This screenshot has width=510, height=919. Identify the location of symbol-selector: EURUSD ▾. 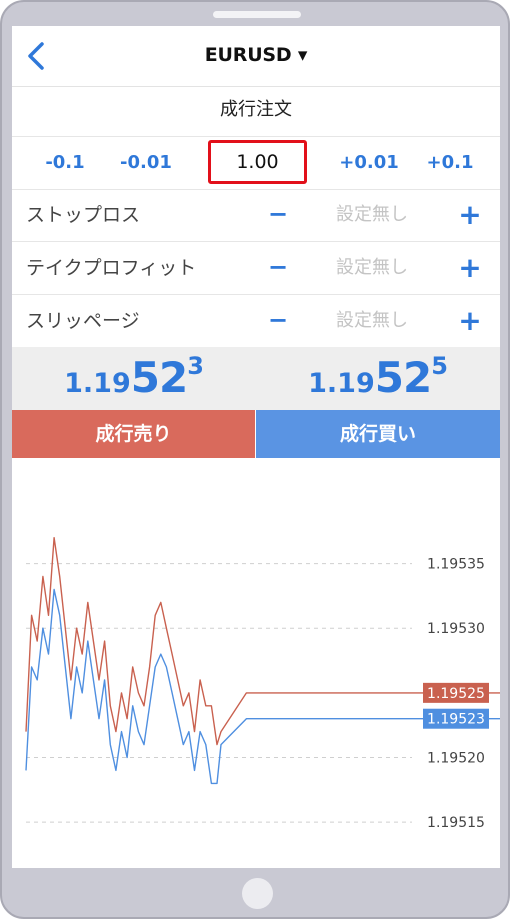
(256, 55).